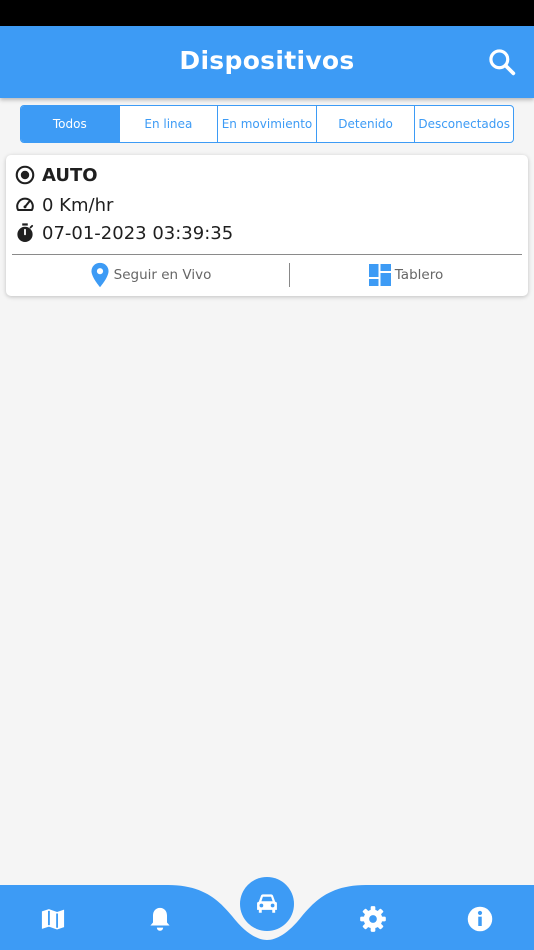 The image size is (534, 950). Describe the element at coordinates (78, 205) in the screenshot. I see `device-speed: 0 Km/hr` at that location.